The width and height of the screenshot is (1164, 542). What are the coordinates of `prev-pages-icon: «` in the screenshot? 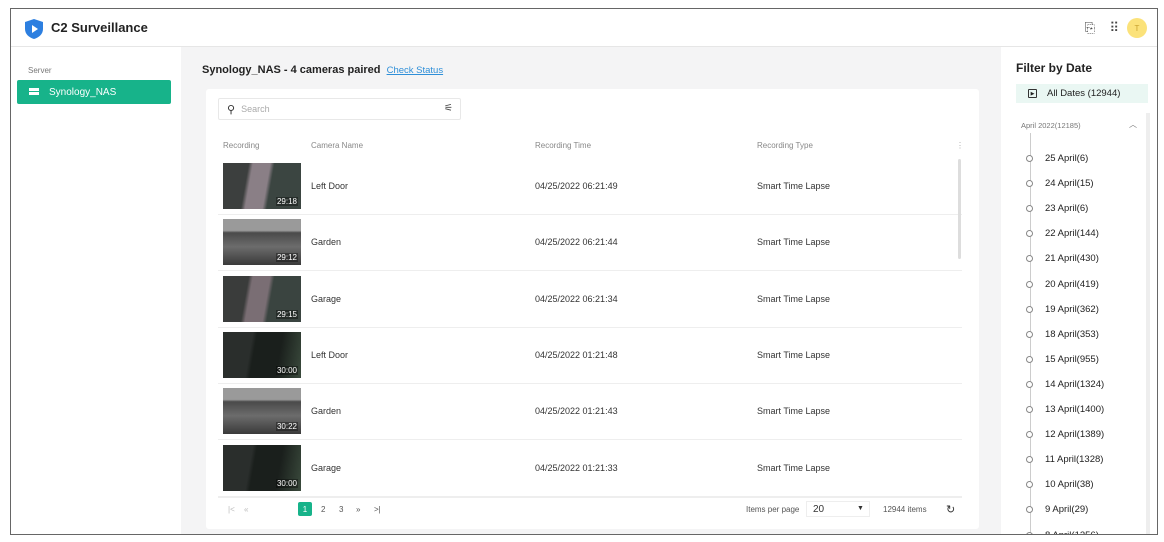 It's located at (246, 509).